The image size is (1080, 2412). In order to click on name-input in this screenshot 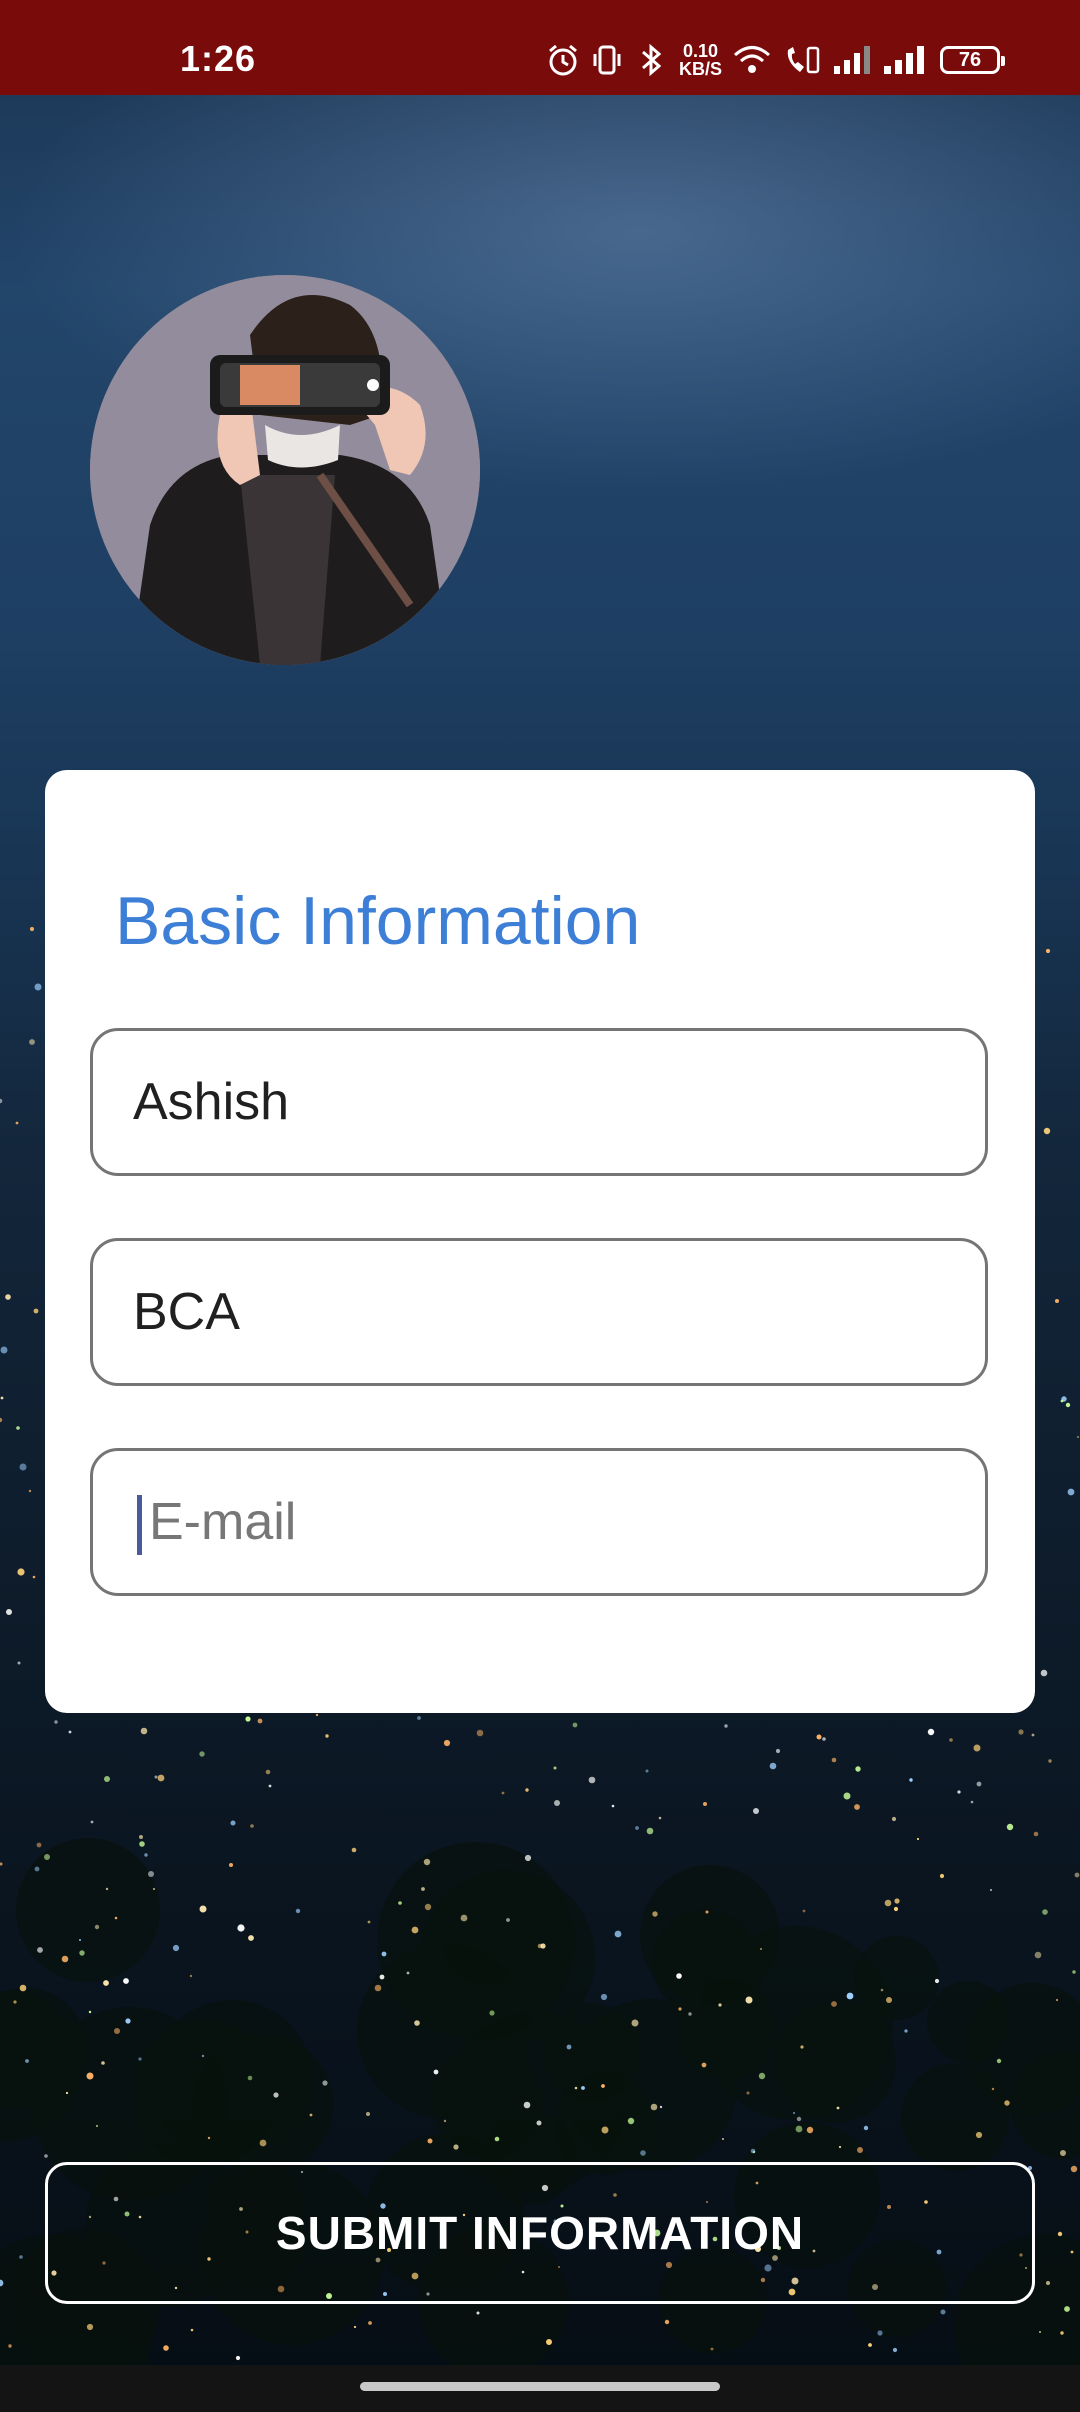, I will do `click(543, 1102)`.